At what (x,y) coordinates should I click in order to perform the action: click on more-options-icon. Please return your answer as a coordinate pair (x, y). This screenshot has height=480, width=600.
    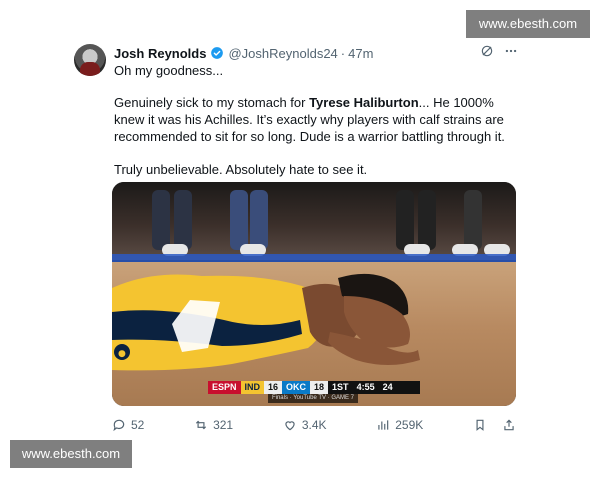
    Looking at the image, I should click on (511, 51).